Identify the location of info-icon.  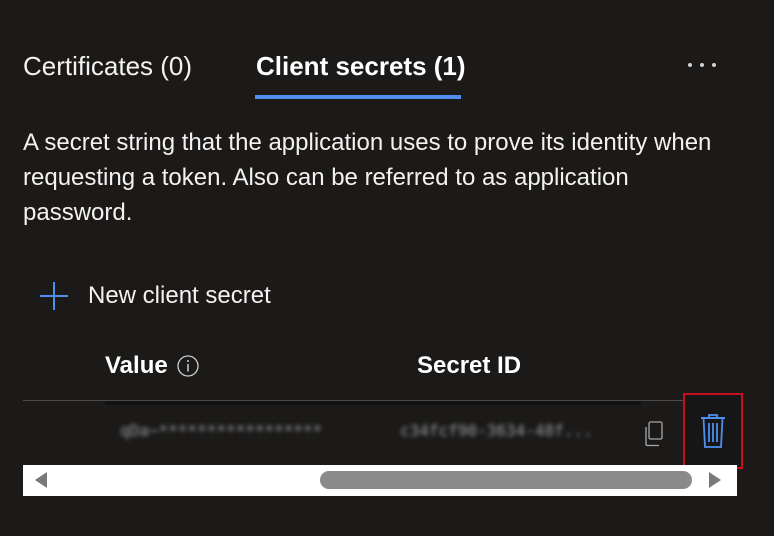
(188, 366).